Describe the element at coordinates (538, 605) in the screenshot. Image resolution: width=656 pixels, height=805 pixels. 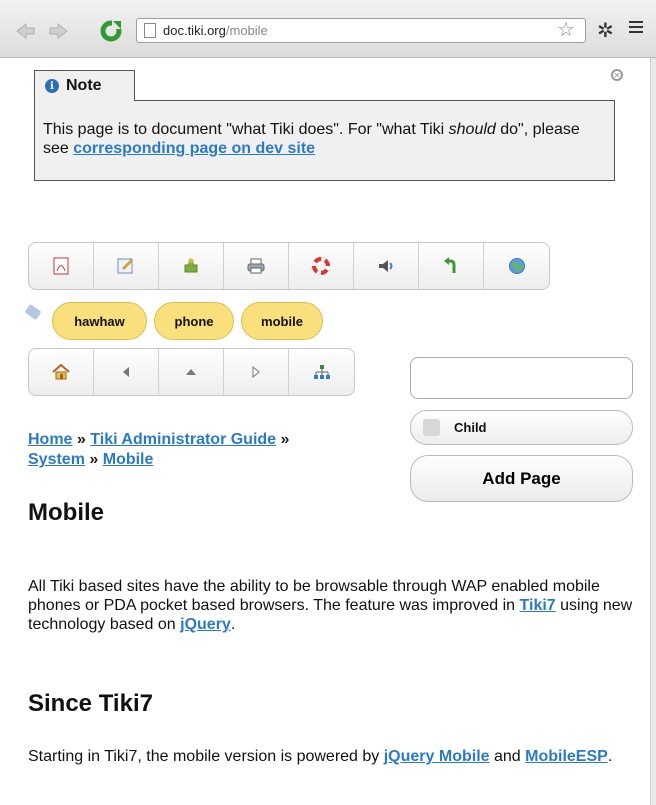
I see `tiki7-link: Tiki7` at that location.